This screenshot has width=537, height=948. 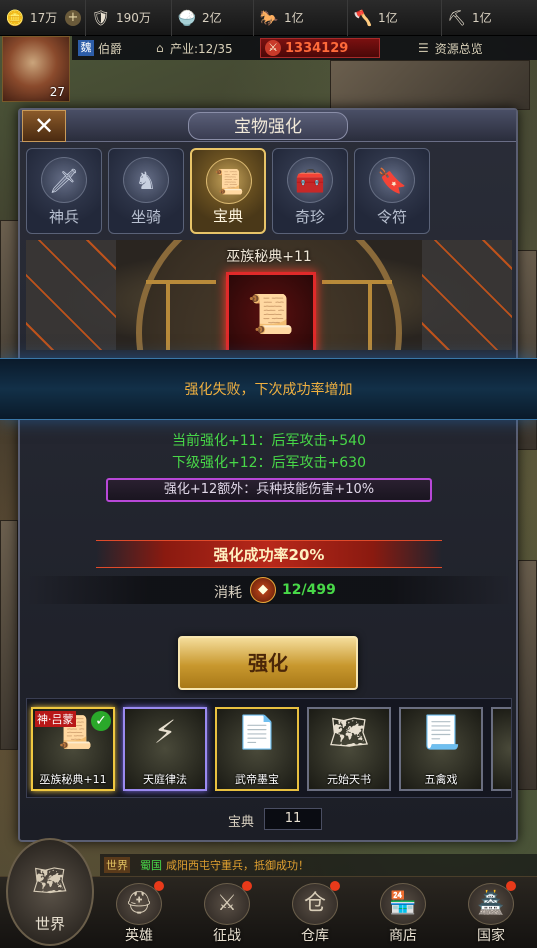 I want to click on resource-horse-value: 1亿, so click(x=294, y=18).